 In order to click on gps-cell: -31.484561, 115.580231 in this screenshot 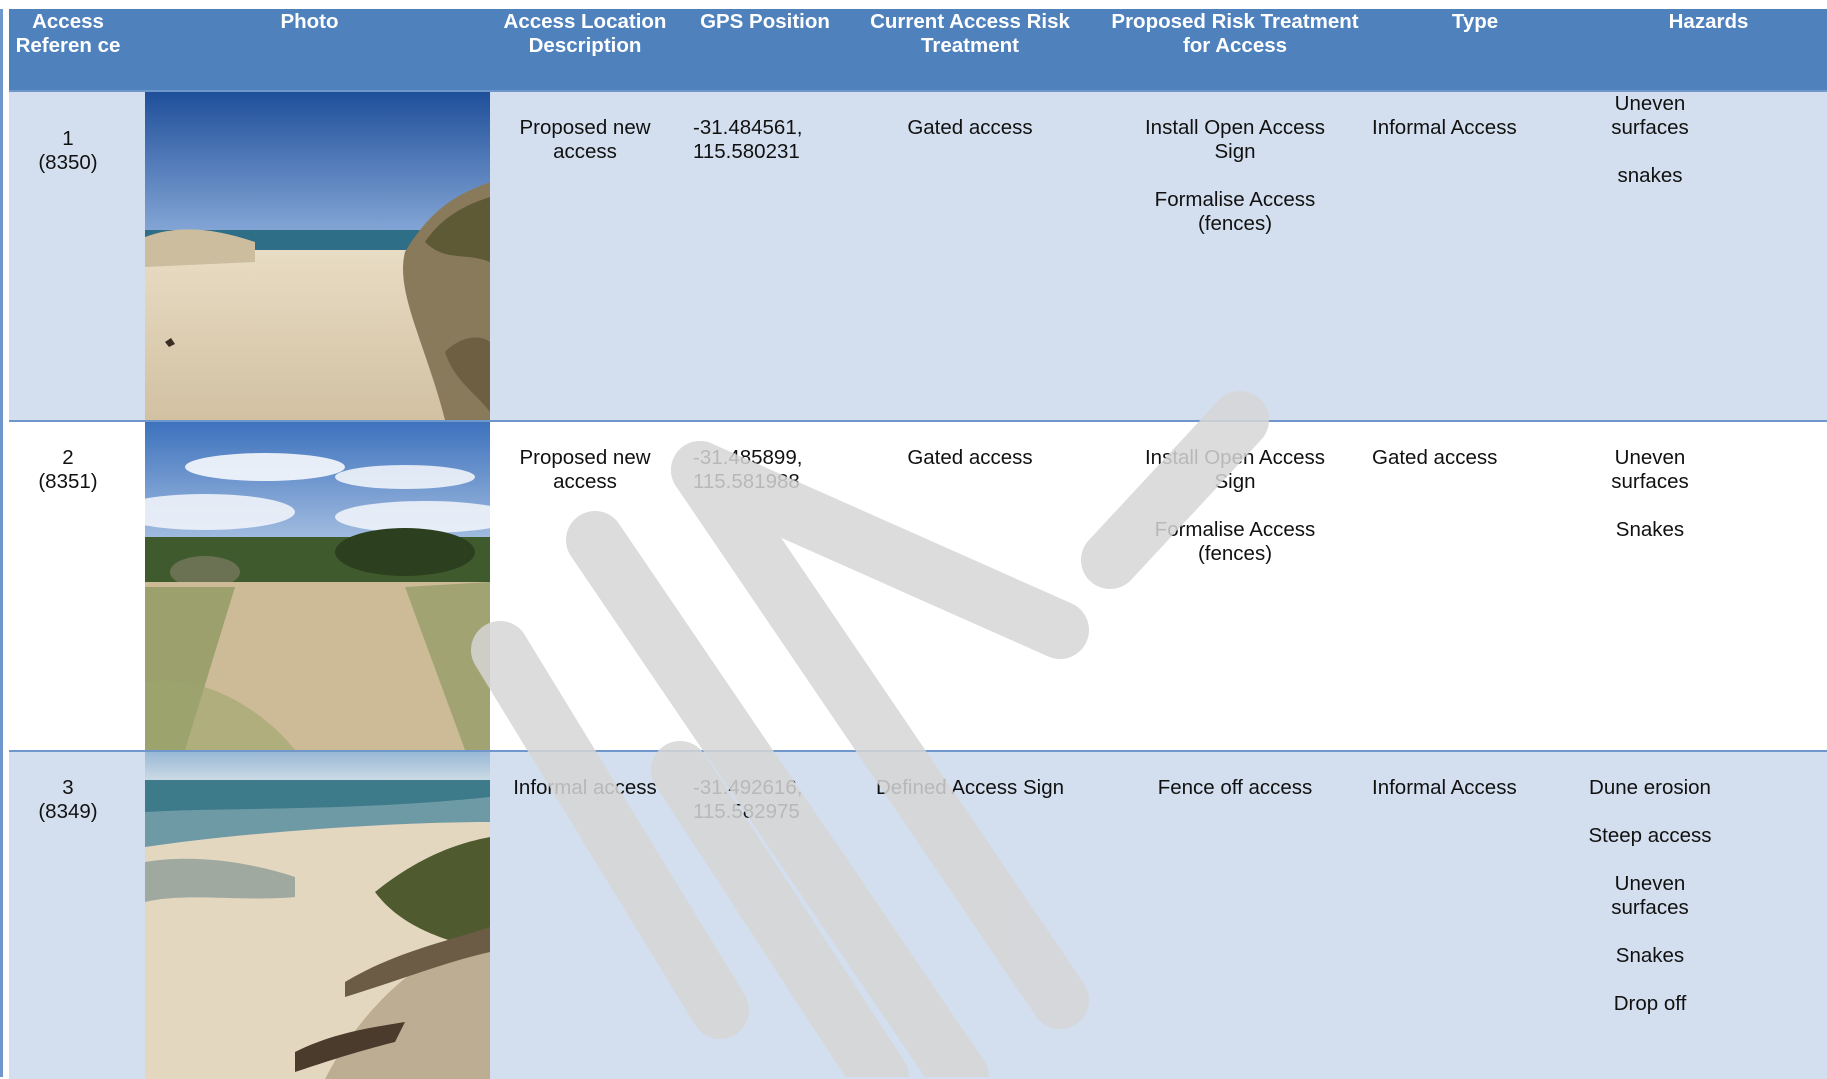, I will do `click(768, 140)`.